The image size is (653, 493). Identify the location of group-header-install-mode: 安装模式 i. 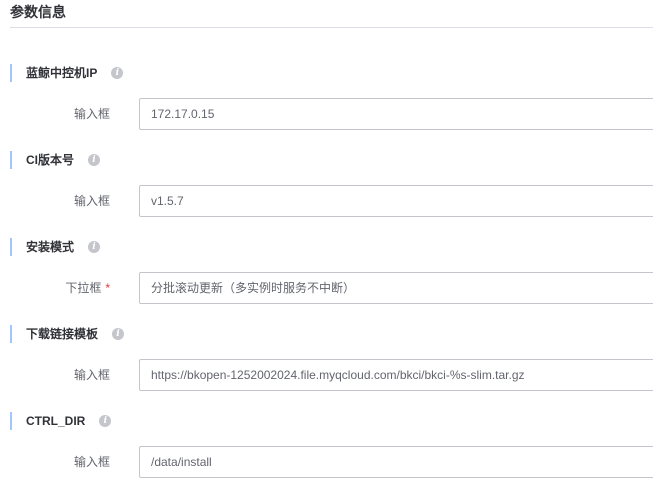
(55, 247).